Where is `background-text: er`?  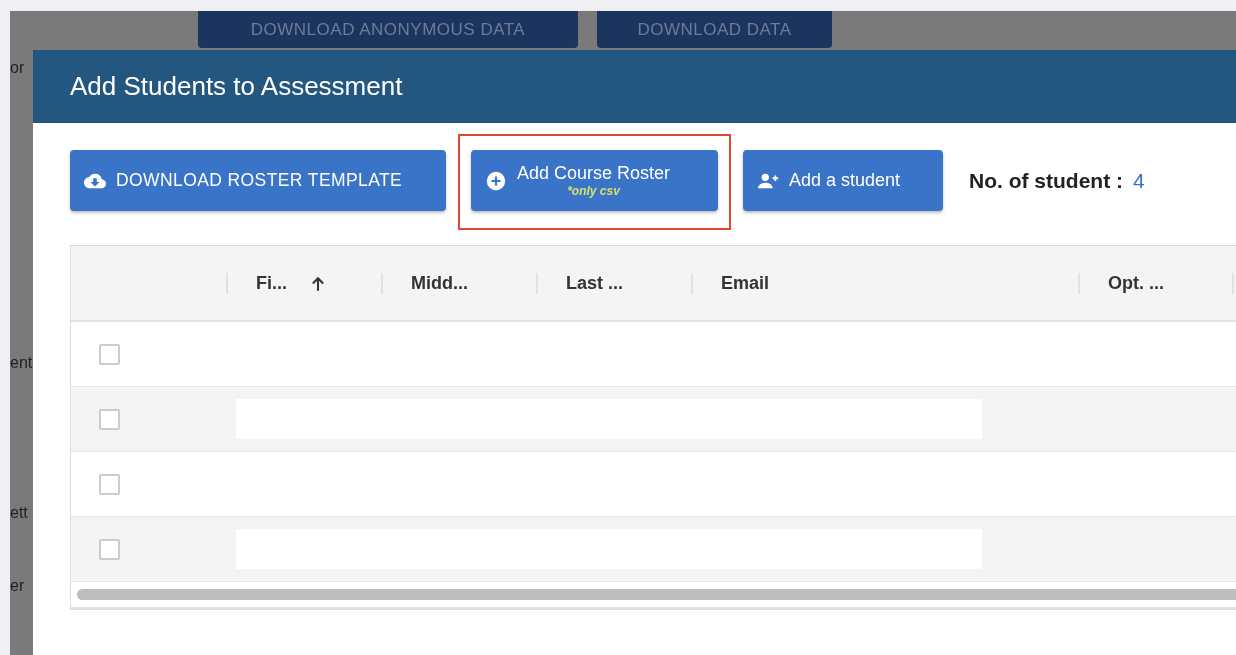
background-text: er is located at coordinates (17, 586).